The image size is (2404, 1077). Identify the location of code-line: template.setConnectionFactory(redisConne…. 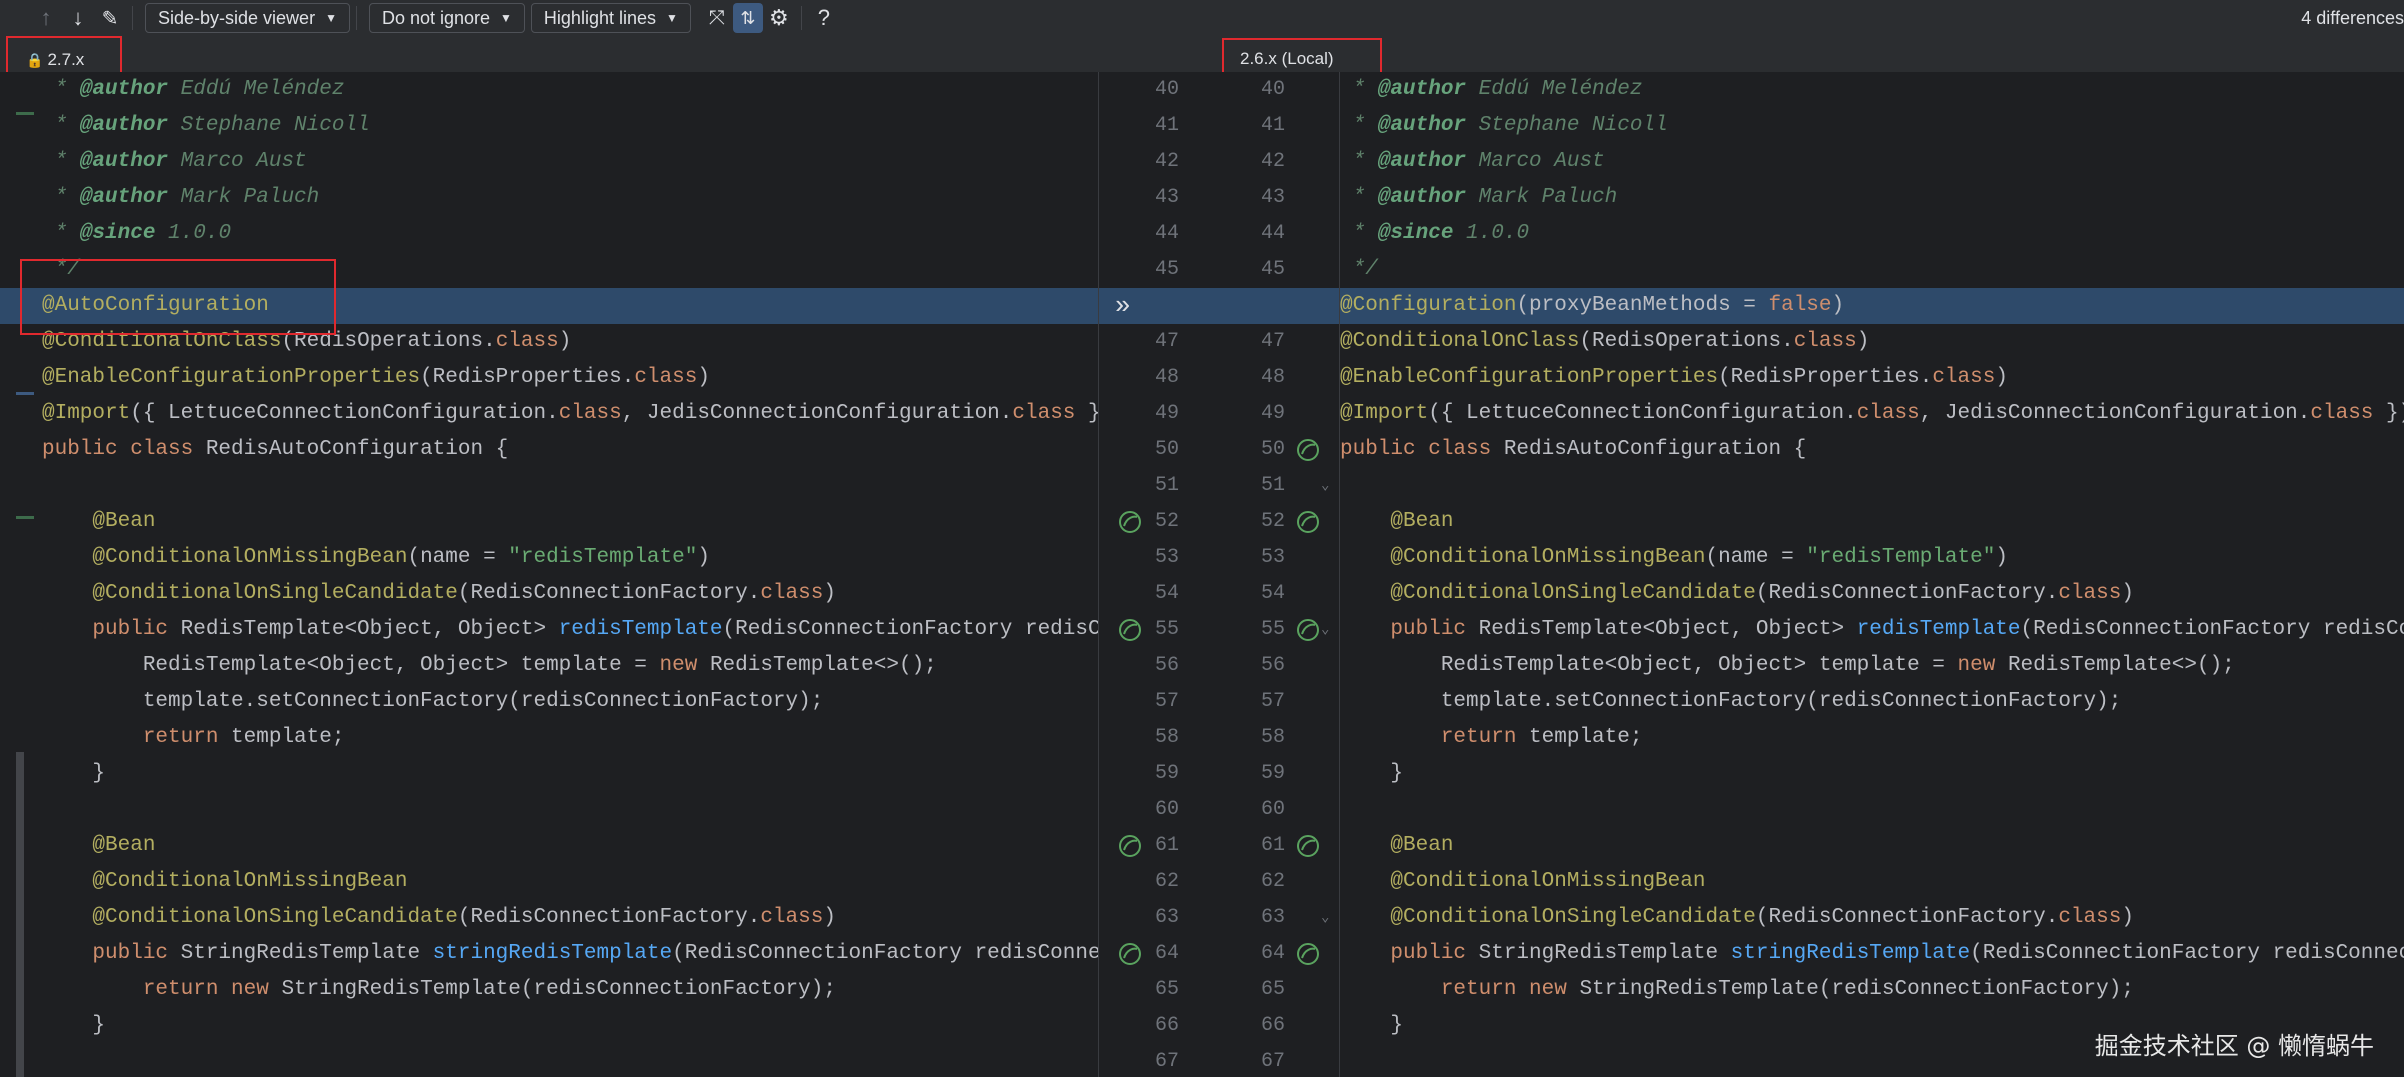
(549, 702).